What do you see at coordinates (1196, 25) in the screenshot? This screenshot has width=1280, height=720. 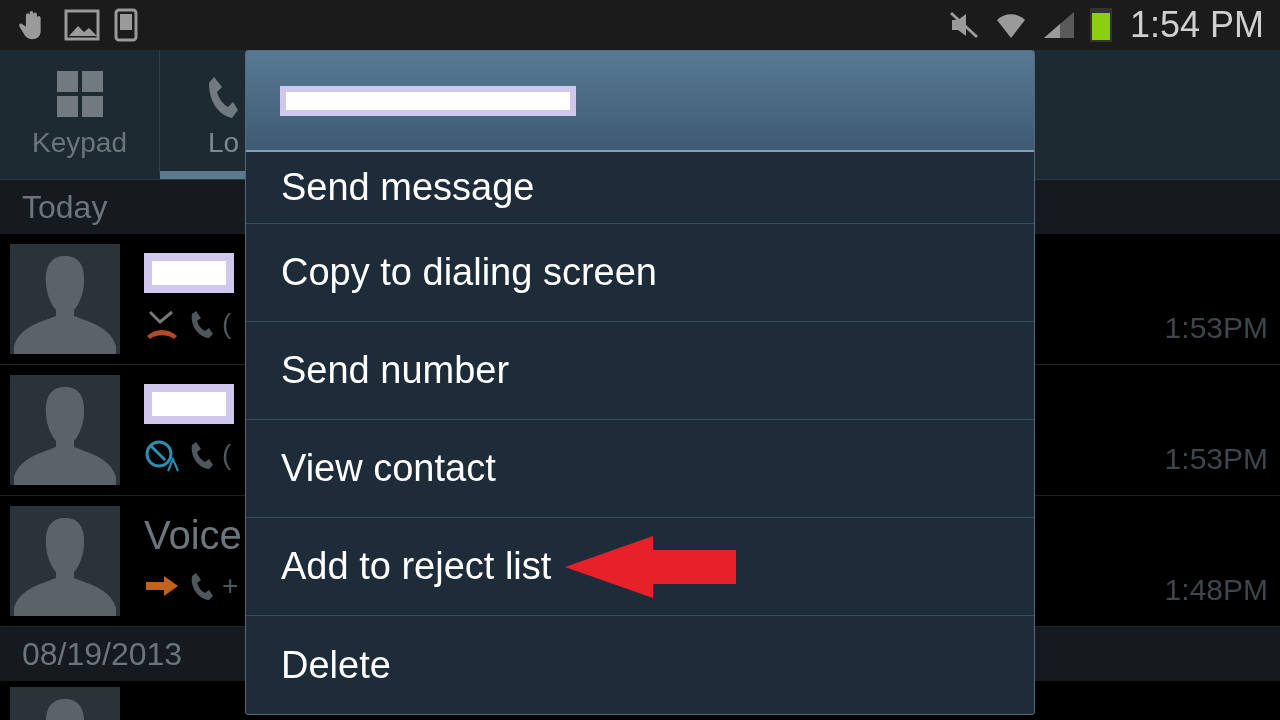 I see `clock-time: 1:54 PM` at bounding box center [1196, 25].